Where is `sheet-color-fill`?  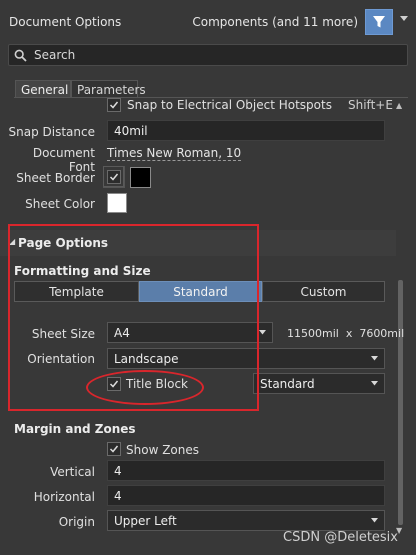
sheet-color-fill is located at coordinates (117, 203).